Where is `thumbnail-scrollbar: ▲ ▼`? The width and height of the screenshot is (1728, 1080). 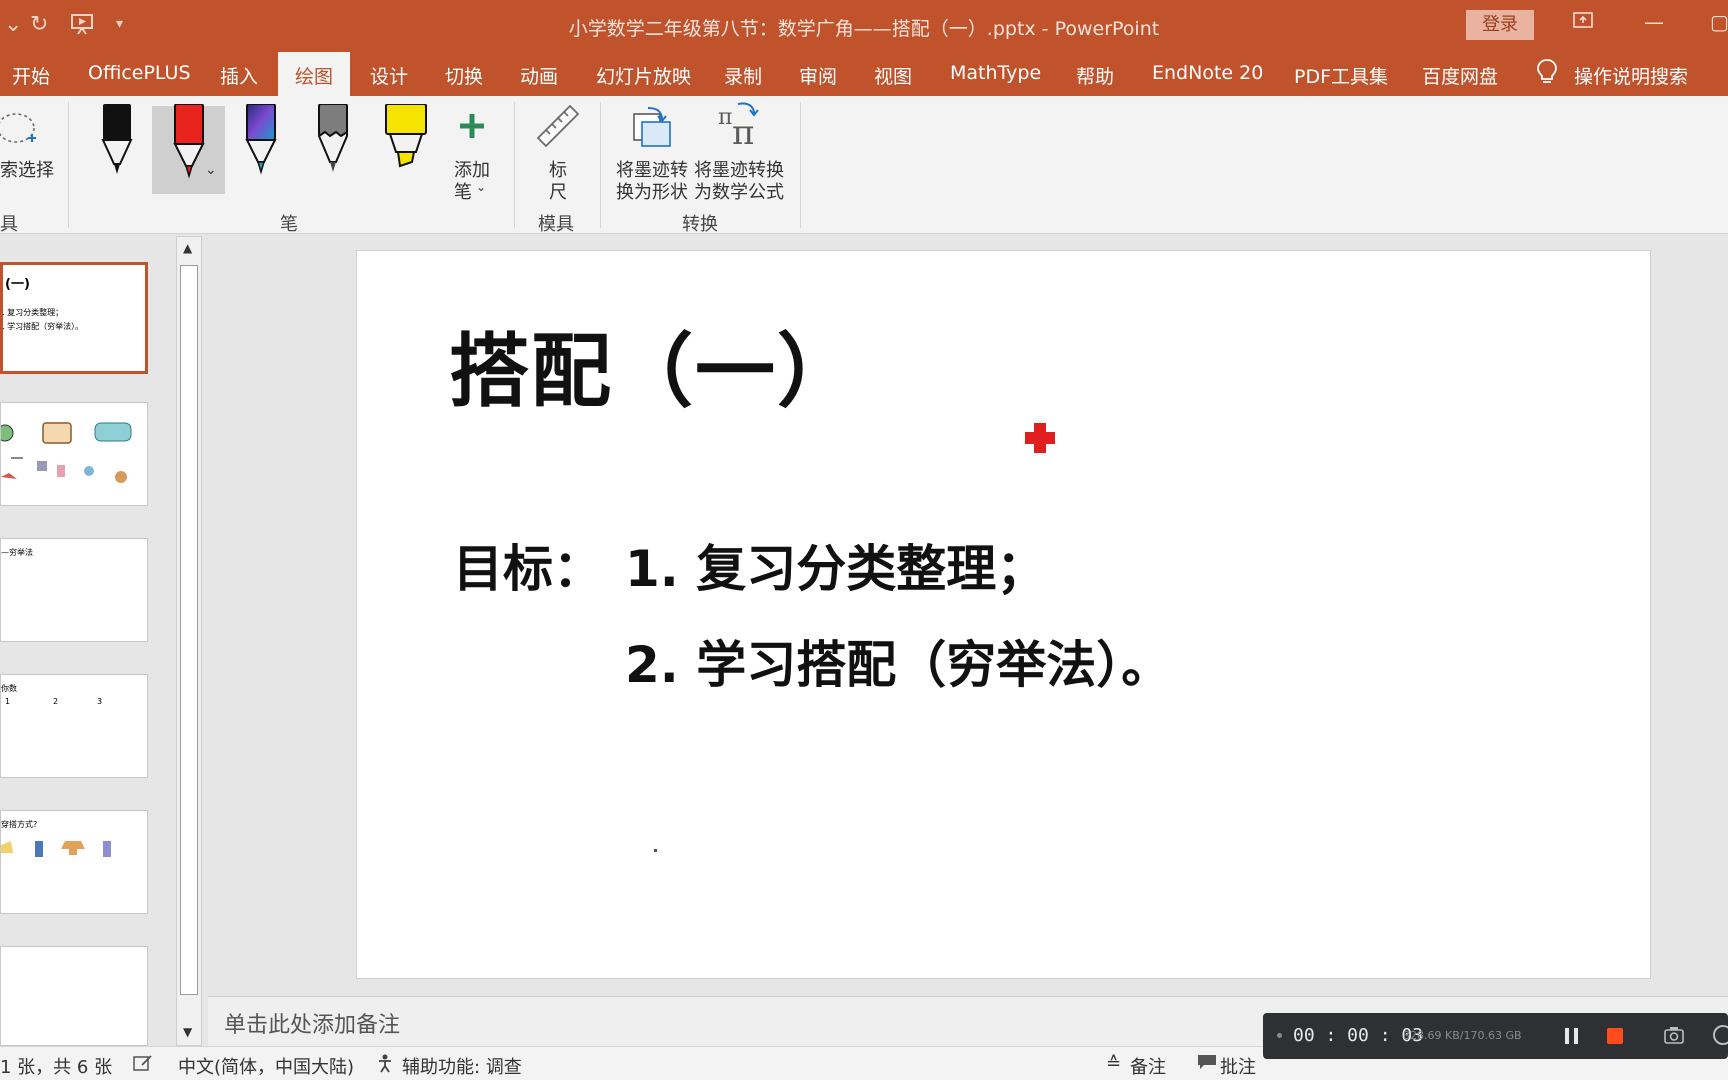
thumbnail-scrollbar: ▲ ▼ is located at coordinates (189, 641).